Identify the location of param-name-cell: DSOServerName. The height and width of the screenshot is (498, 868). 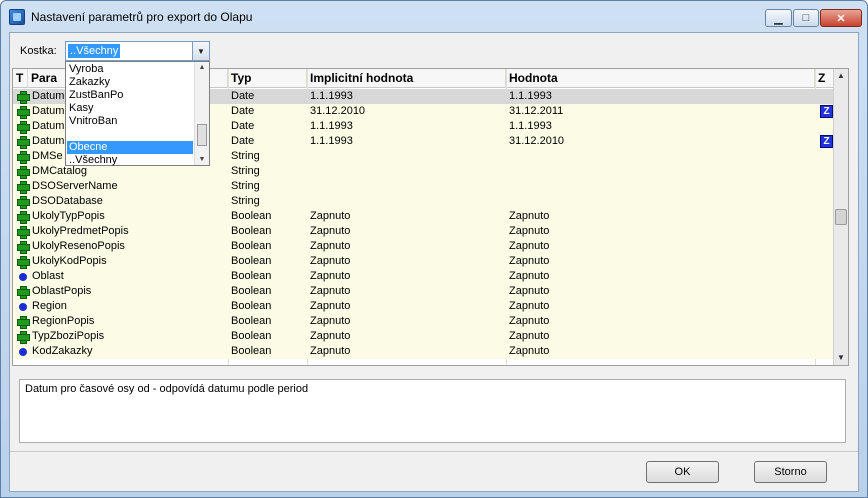
(75, 186).